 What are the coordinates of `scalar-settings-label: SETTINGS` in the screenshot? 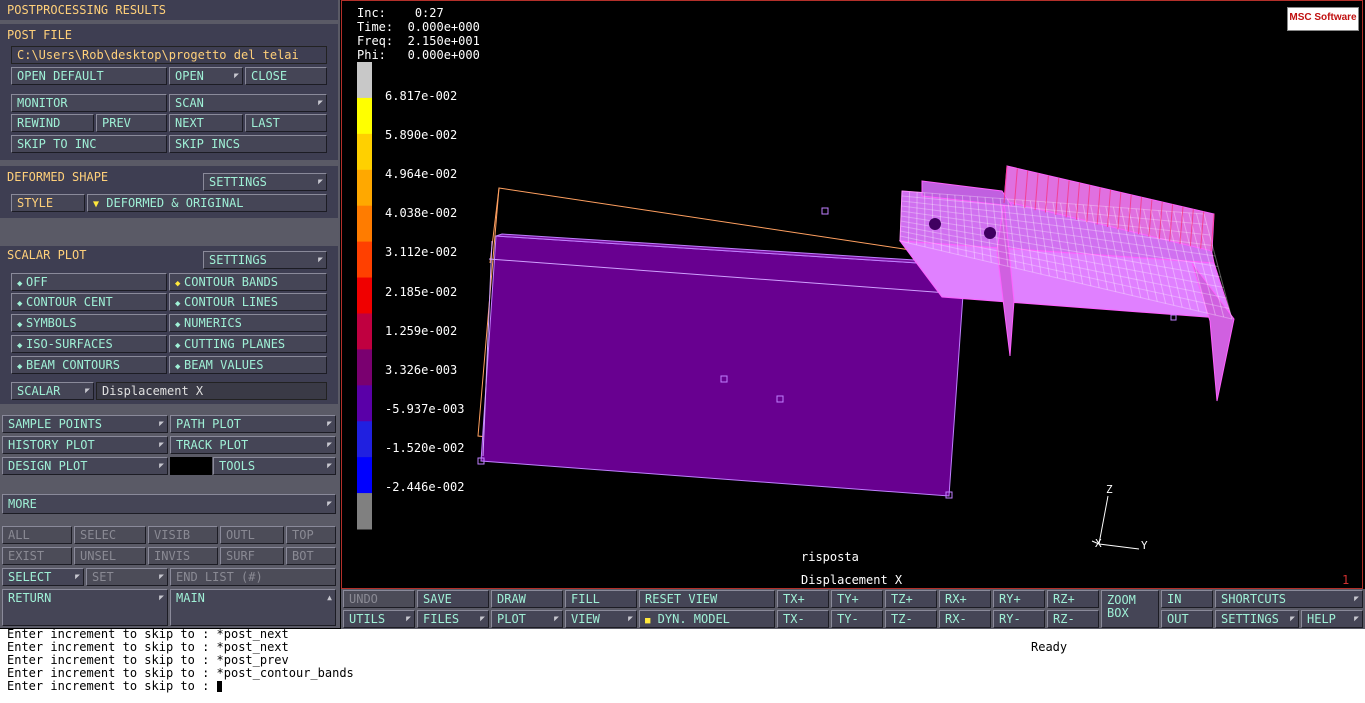 It's located at (238, 260).